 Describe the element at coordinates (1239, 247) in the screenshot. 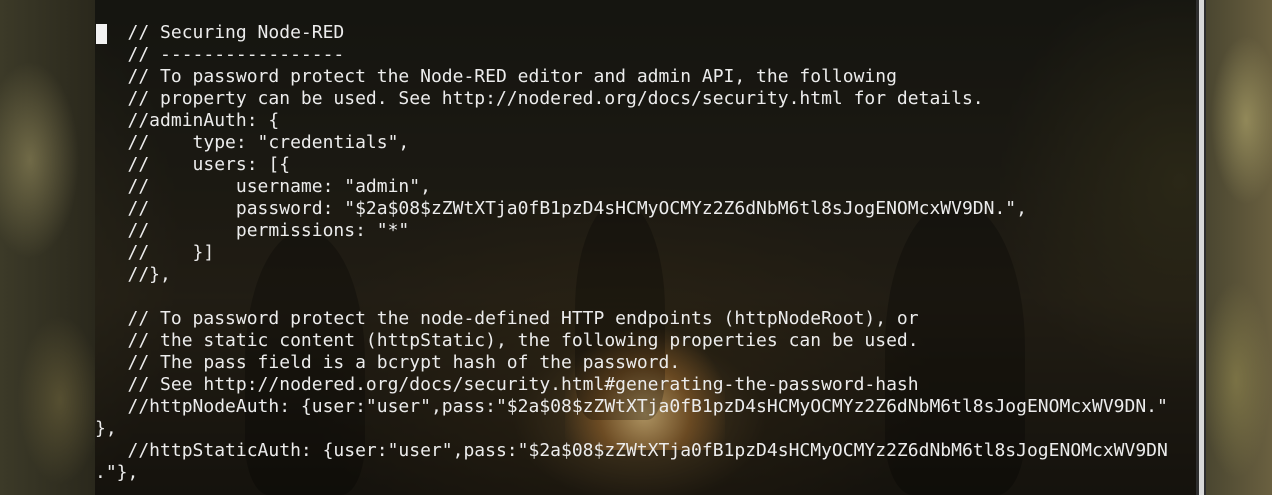

I see `wallpaper-right-edge` at that location.